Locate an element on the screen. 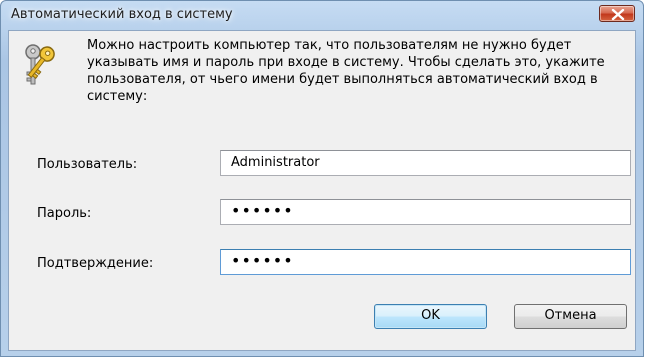  close-icon is located at coordinates (618, 14).